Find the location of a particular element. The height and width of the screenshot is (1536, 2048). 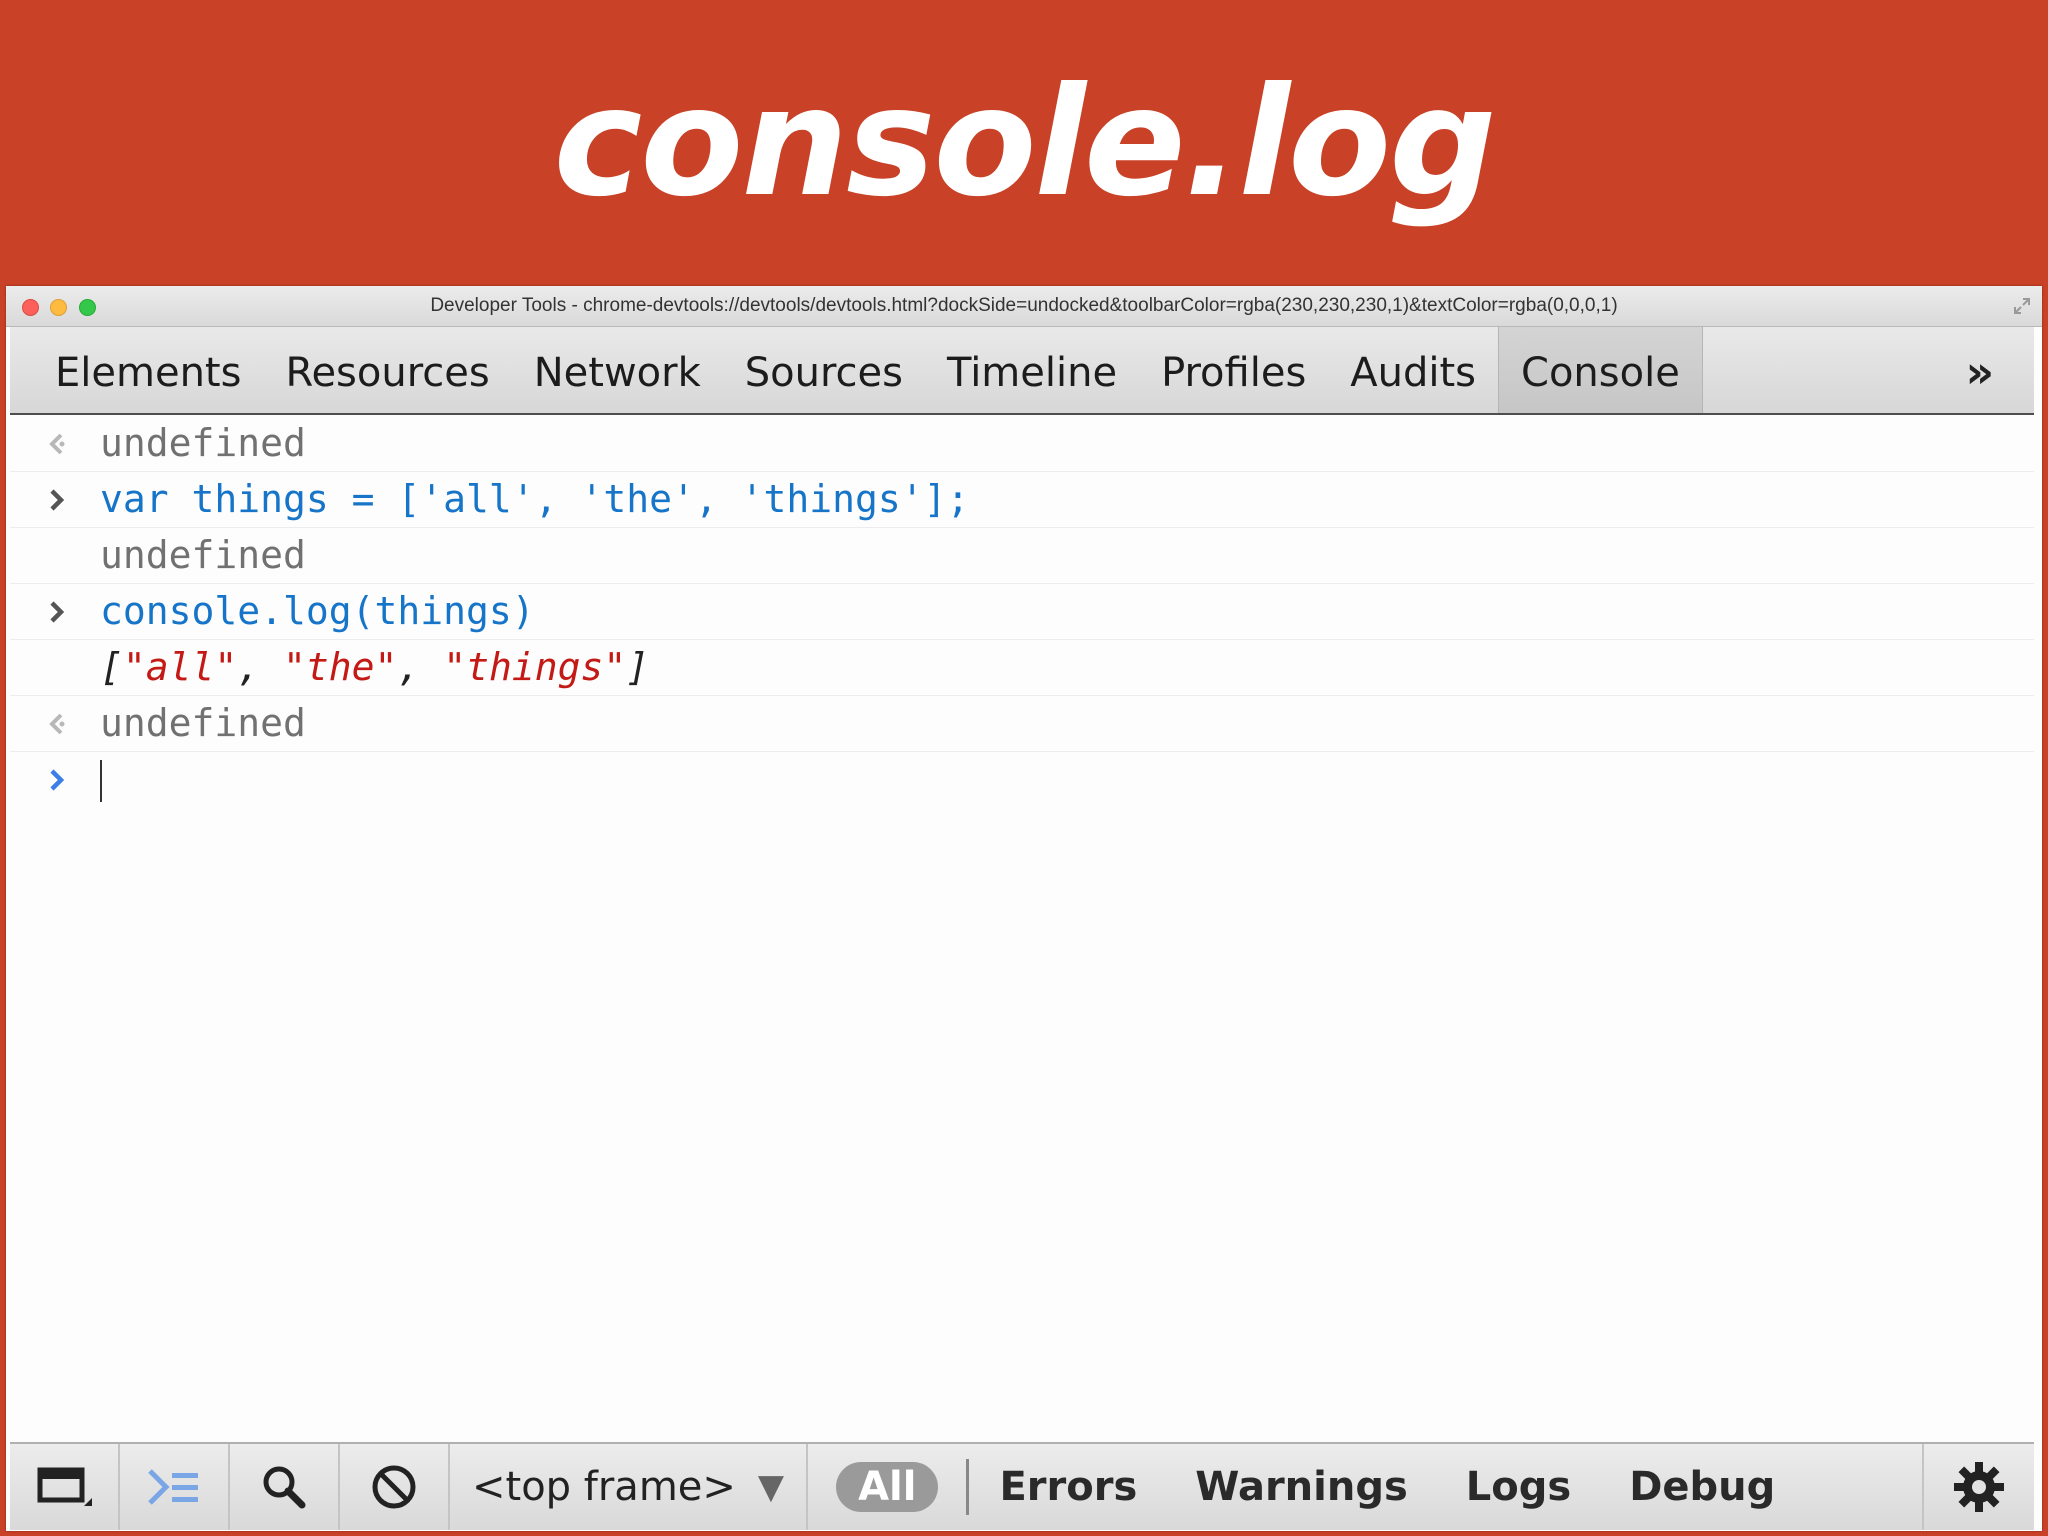

search-button is located at coordinates (285, 1487).